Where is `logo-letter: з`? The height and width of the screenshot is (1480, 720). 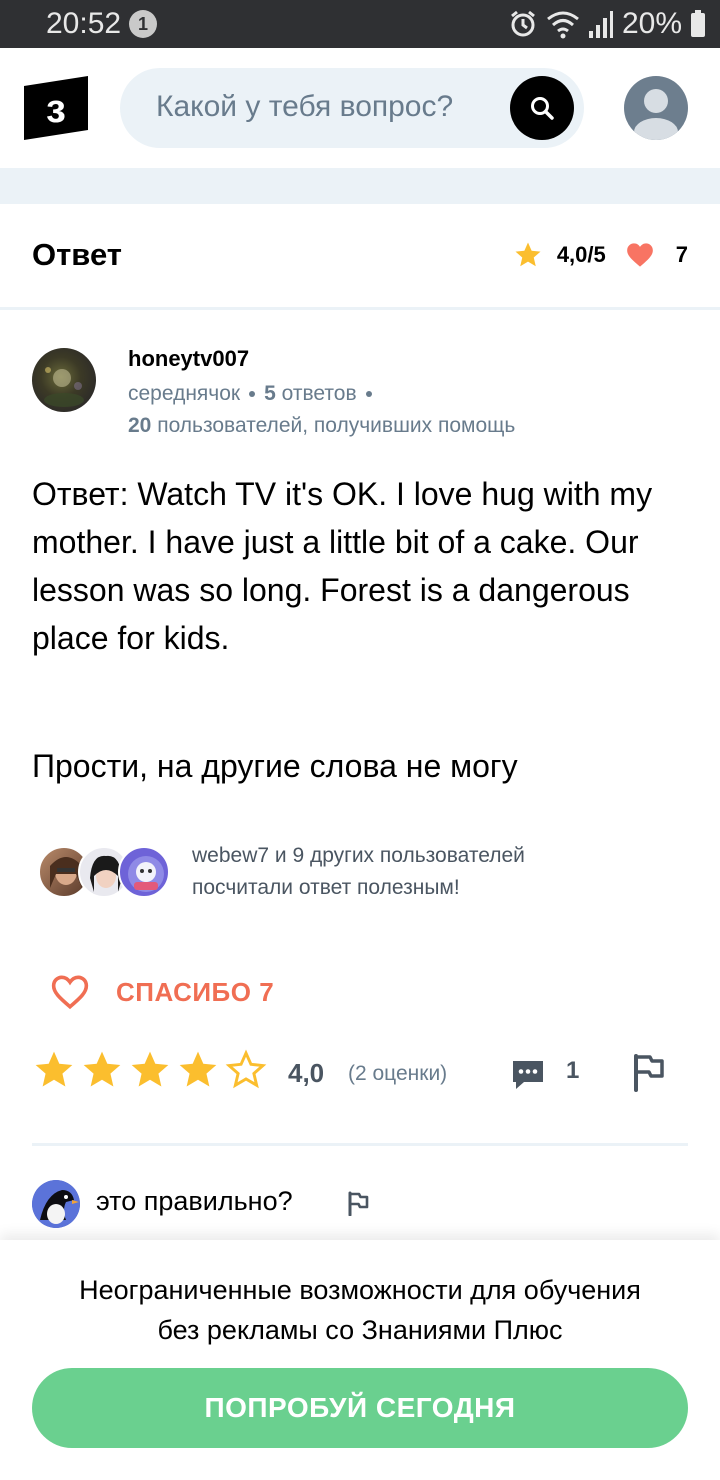
logo-letter: з is located at coordinates (56, 109).